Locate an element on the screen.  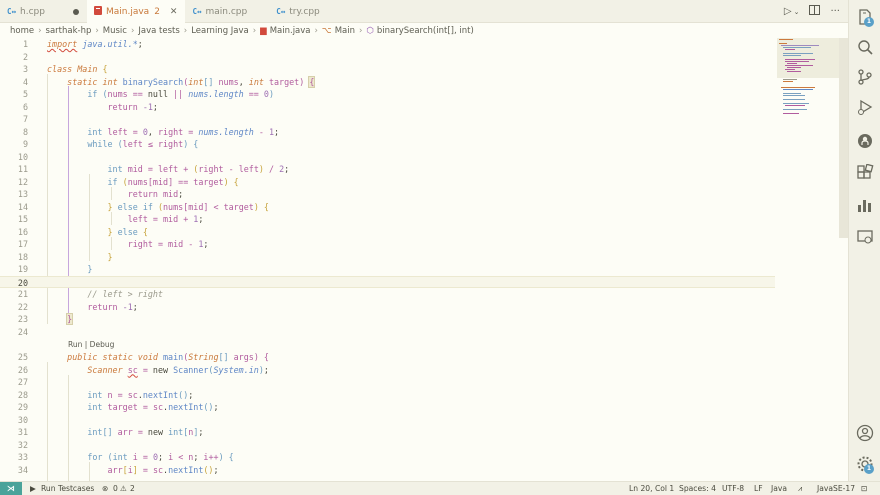
code-line: 2 is located at coordinates (25, 56).